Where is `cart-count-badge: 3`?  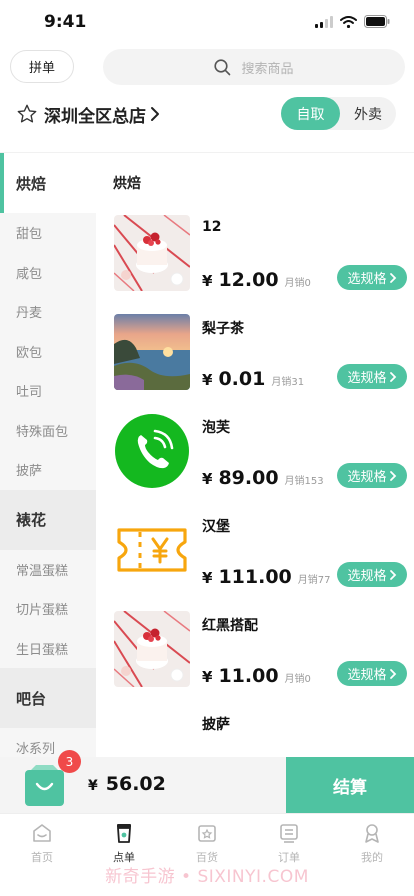
cart-count-badge: 3 is located at coordinates (69, 761).